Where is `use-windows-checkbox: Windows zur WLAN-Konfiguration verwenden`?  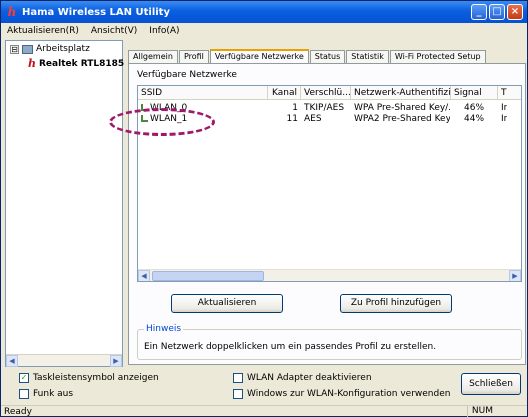 use-windows-checkbox: Windows zur WLAN-Konfiguration verwenden is located at coordinates (341, 394).